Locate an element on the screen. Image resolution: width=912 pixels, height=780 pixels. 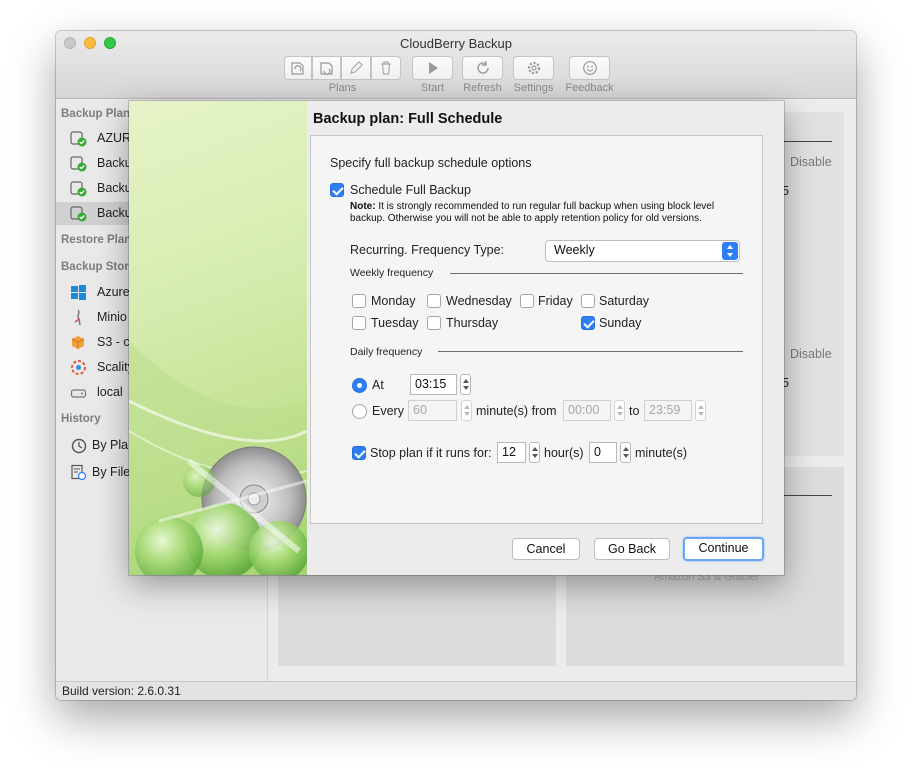
sunday-checkbox is located at coordinates (588, 323).